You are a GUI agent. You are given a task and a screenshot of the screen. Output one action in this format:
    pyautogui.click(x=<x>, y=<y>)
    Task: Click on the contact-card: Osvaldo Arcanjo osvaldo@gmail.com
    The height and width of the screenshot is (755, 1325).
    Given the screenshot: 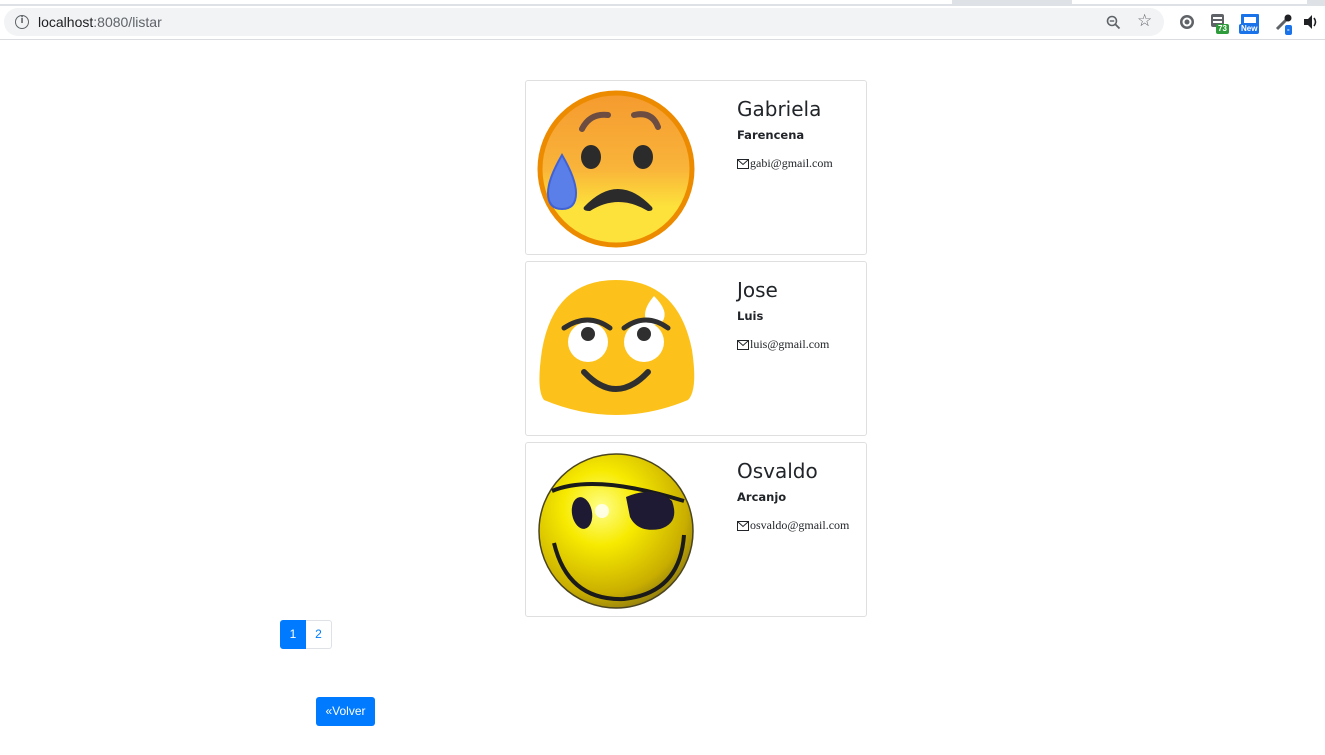 What is the action you would take?
    pyautogui.click(x=696, y=529)
    